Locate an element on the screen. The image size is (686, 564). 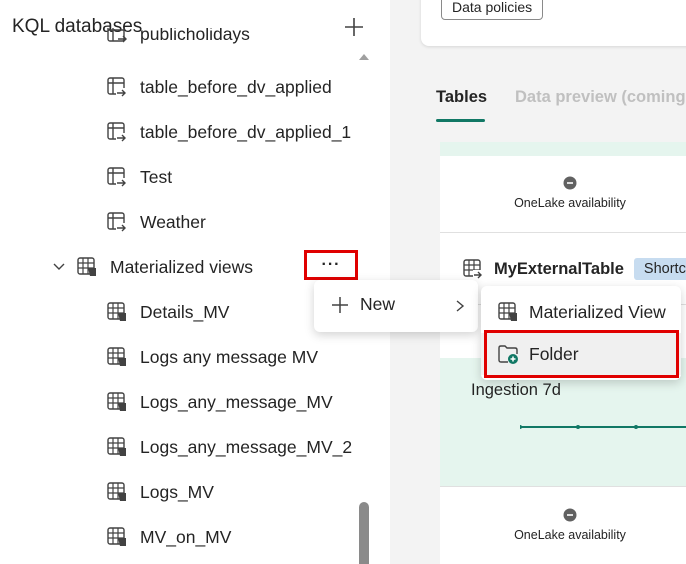
menu-item-new: New is located at coordinates (362, 304).